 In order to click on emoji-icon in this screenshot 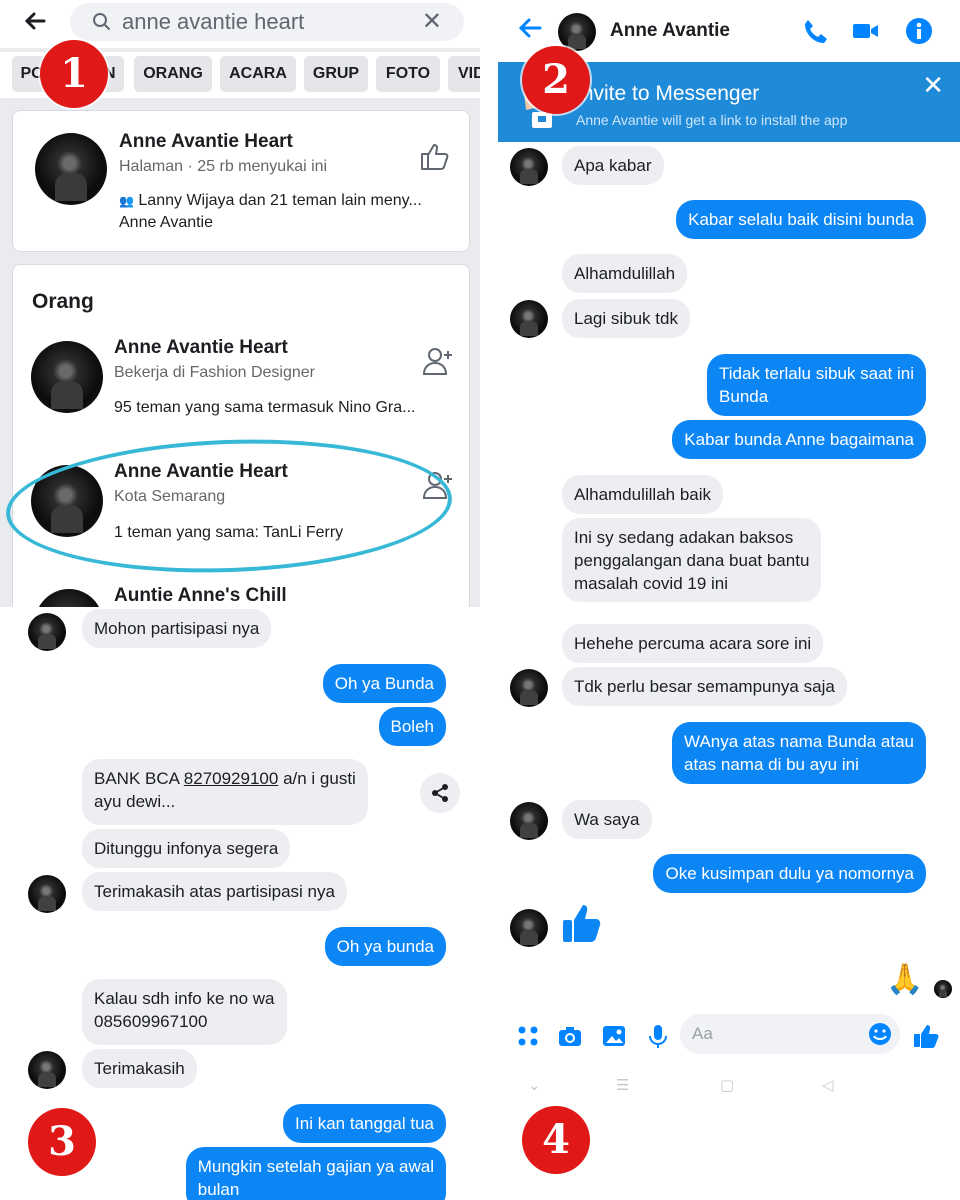, I will do `click(880, 1034)`.